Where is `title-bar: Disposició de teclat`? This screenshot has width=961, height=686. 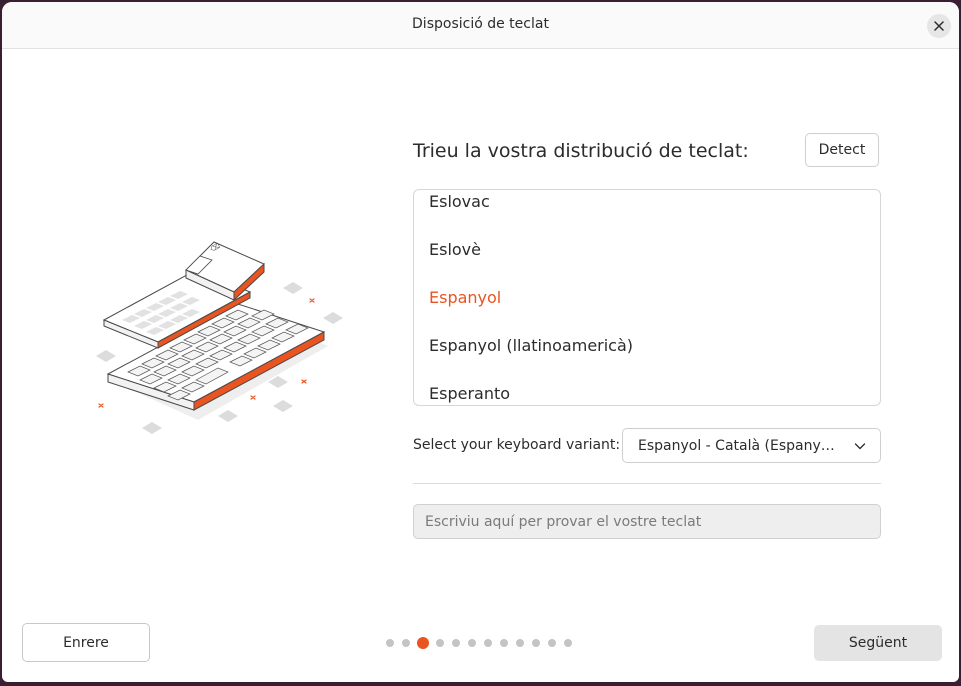 title-bar: Disposició de teclat is located at coordinates (480, 25).